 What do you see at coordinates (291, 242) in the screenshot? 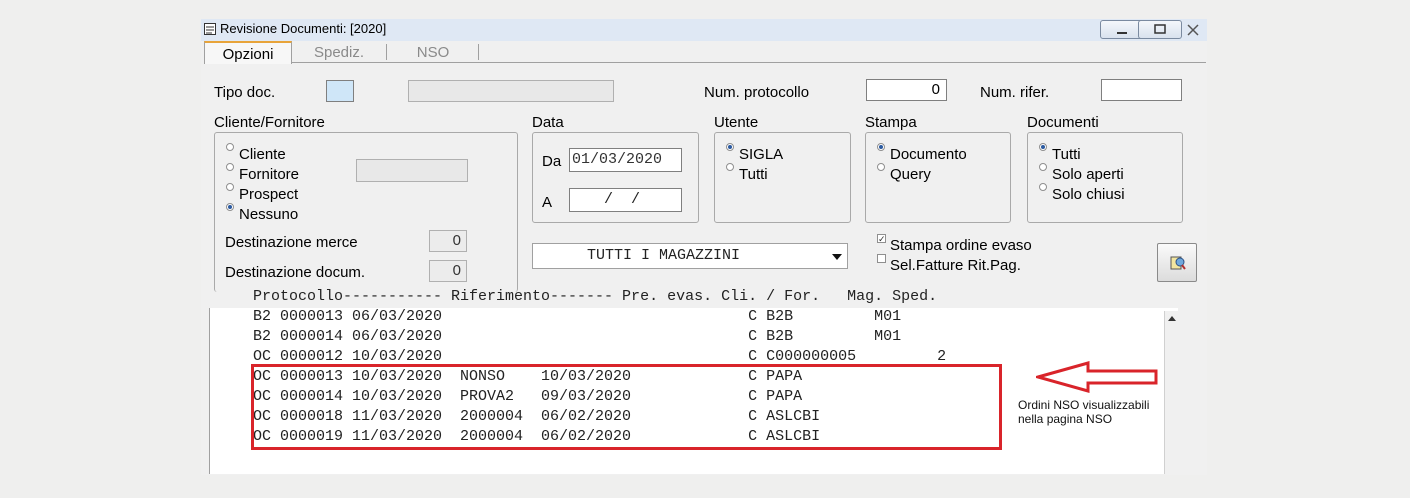
I see `dest-merce-label: Destinazione merce` at bounding box center [291, 242].